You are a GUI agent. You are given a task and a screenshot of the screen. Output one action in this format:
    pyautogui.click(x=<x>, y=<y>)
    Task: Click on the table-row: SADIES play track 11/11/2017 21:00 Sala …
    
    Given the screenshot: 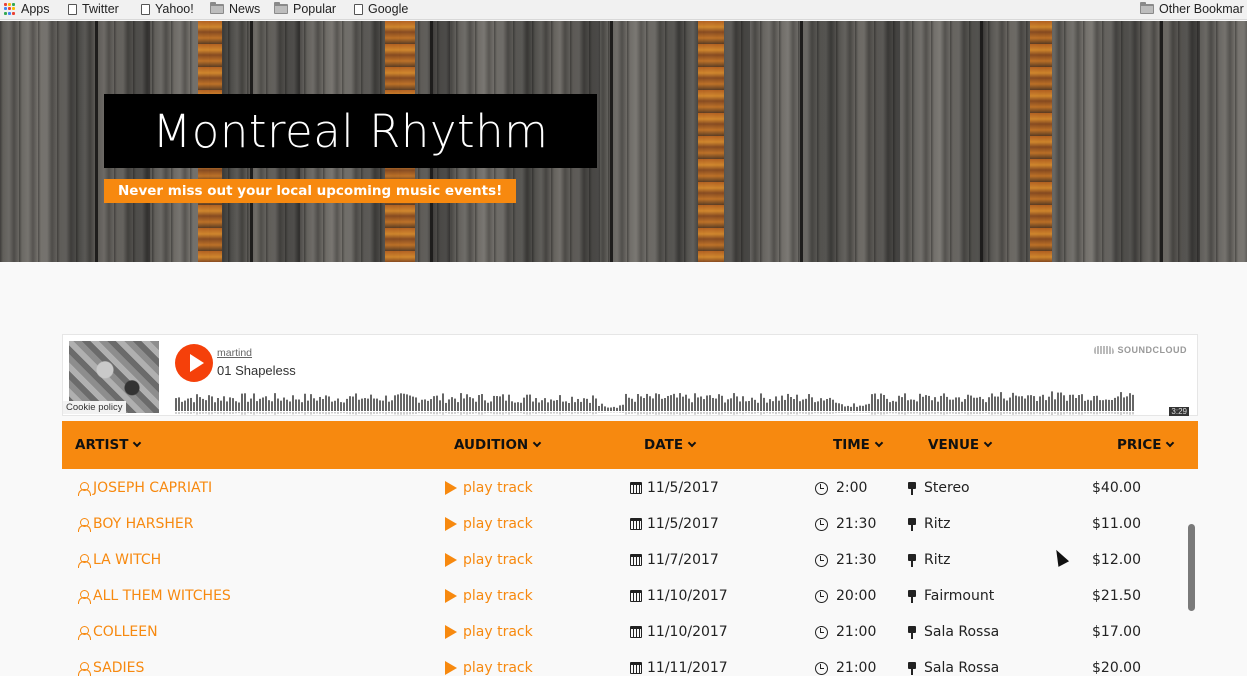 What is the action you would take?
    pyautogui.click(x=630, y=663)
    